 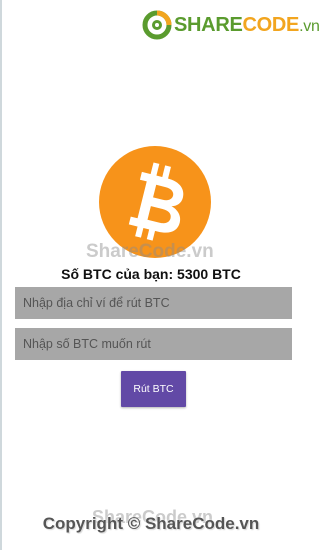 What do you see at coordinates (150, 251) in the screenshot?
I see `watermark-text: ShareCode.vn` at bounding box center [150, 251].